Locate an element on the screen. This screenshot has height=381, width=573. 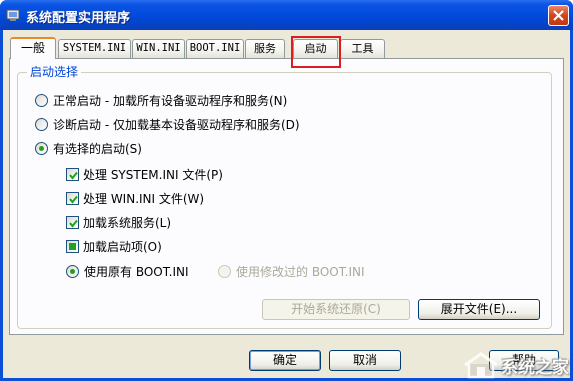
tab-win-ini-label: WIN.INI is located at coordinates (158, 48).